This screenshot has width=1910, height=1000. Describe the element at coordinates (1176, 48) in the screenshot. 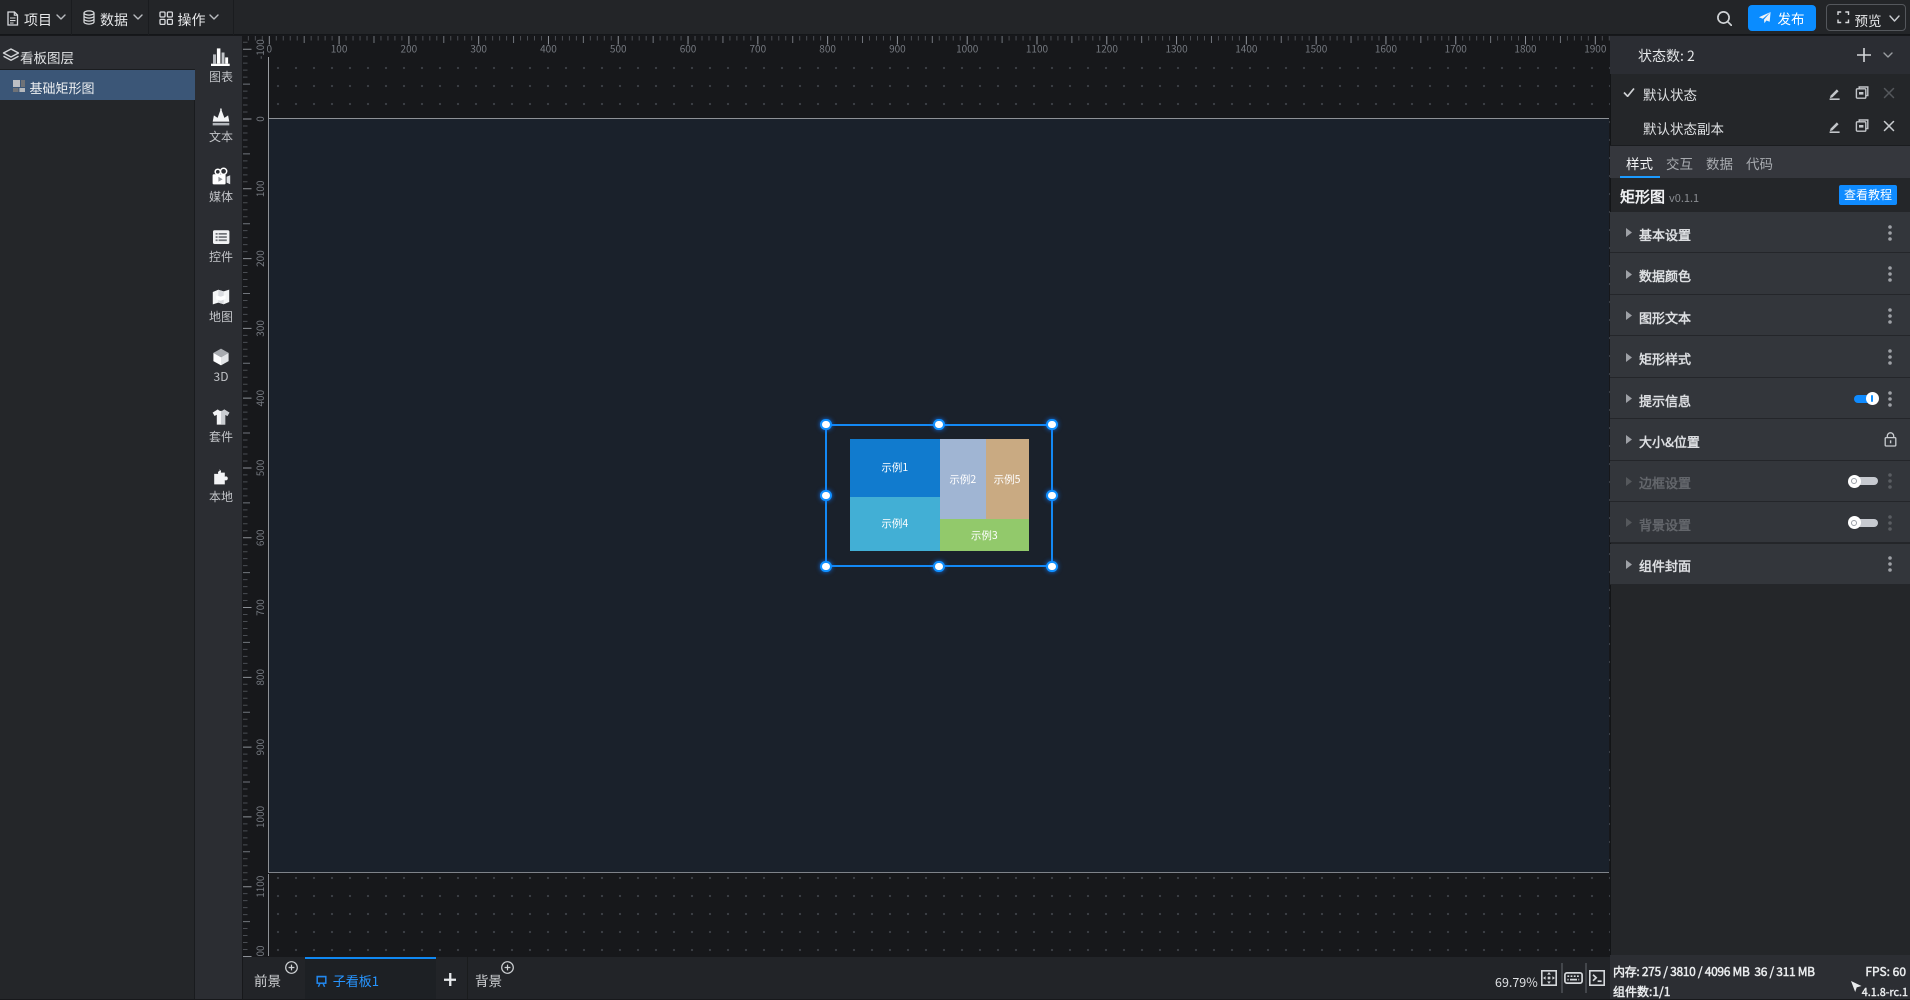

I see `svg-text: 1300` at that location.